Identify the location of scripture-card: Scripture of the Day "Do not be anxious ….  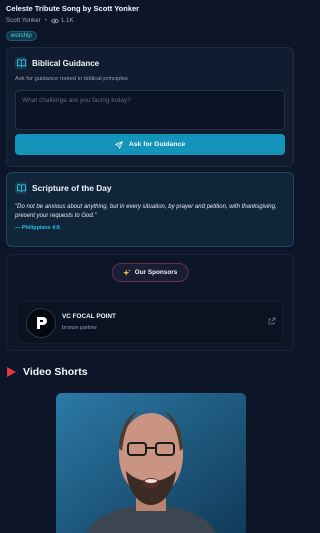
(150, 209).